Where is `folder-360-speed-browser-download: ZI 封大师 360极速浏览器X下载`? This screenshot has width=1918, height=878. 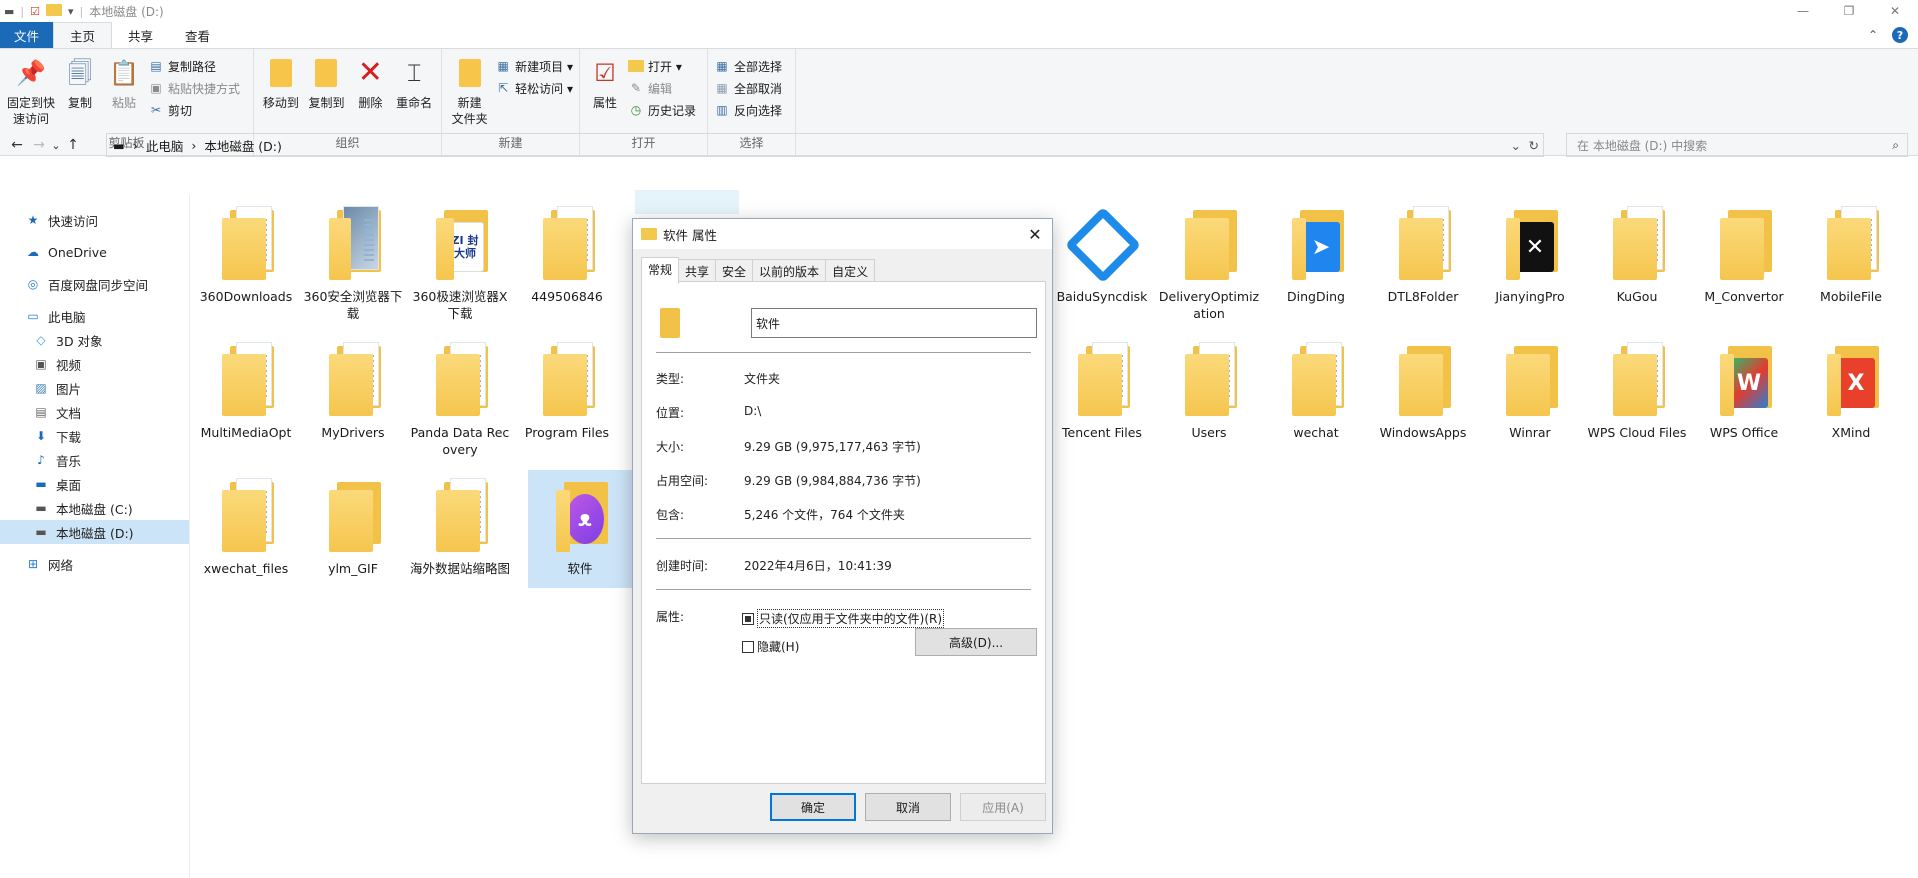
folder-360-speed-browser-download: ZI 封大师 360极速浏览器X下载 is located at coordinates (460, 258).